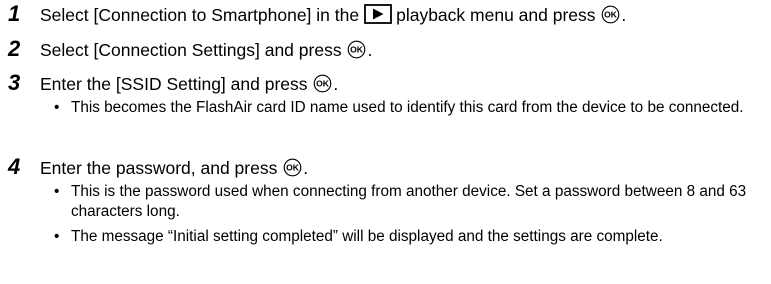 The width and height of the screenshot is (771, 284). What do you see at coordinates (159, 168) in the screenshot?
I see `step-text: Enter the password, and press` at bounding box center [159, 168].